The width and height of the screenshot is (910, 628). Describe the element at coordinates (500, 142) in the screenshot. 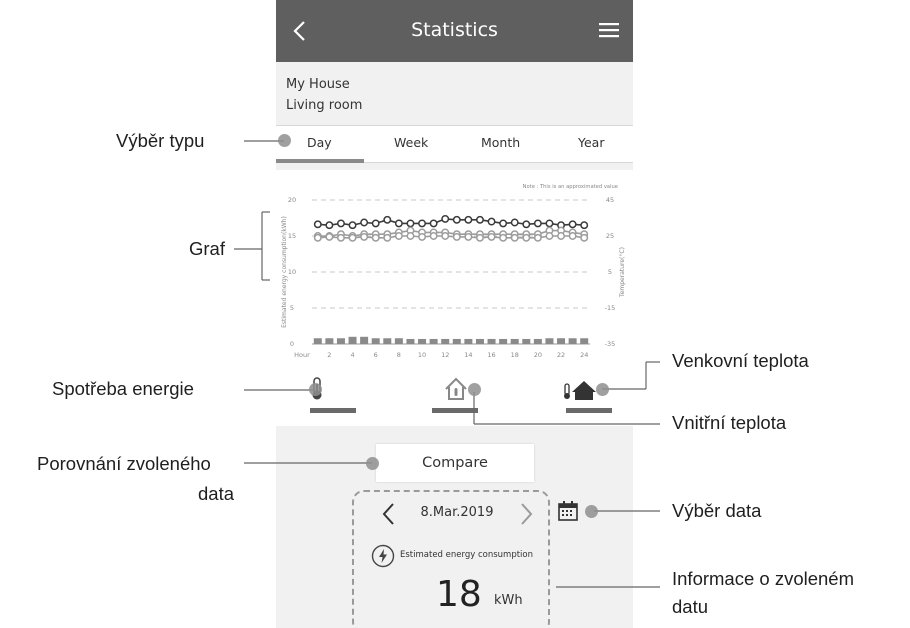

I see `tab-month: Month` at that location.